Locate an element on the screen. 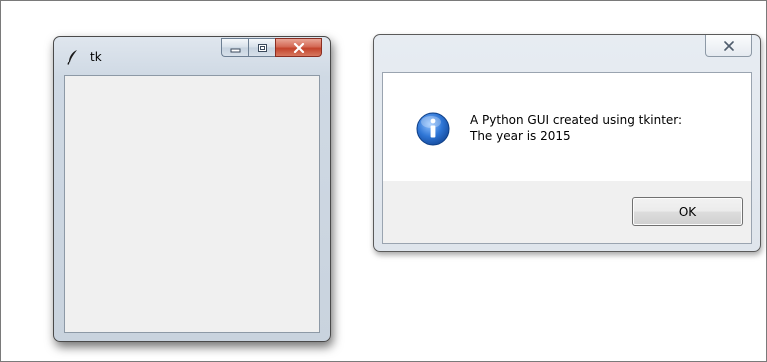 The height and width of the screenshot is (362, 767). message-line-2: The year is 2015 is located at coordinates (520, 136).